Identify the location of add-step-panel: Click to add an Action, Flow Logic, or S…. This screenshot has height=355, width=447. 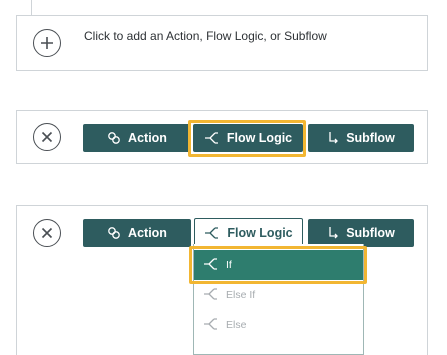
(222, 43).